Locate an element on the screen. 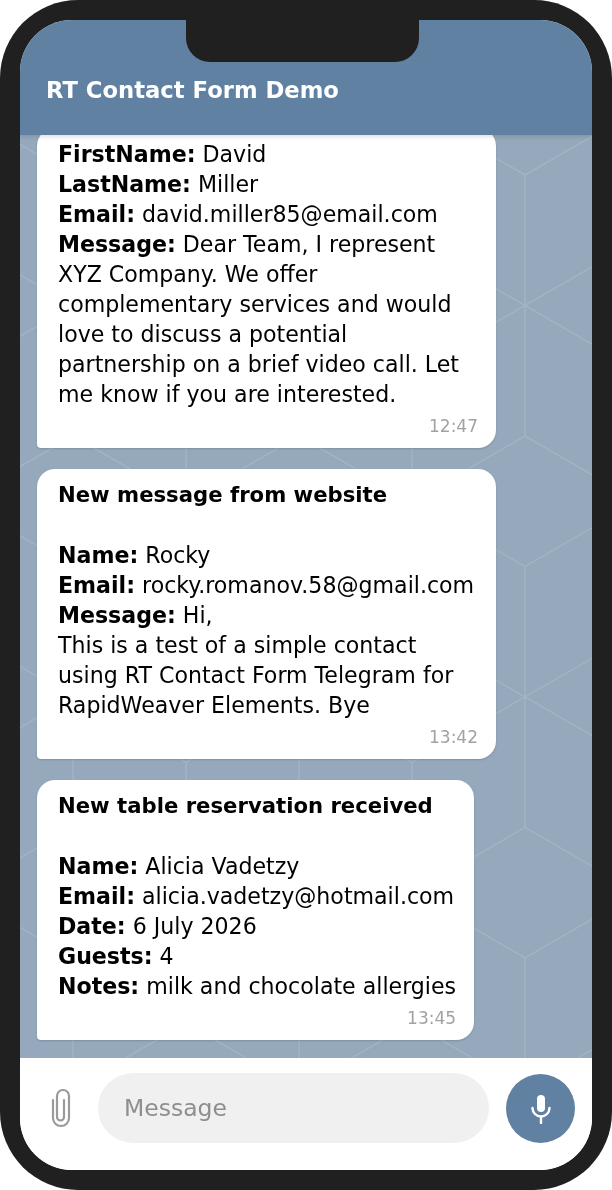 This screenshot has height=1190, width=612. message-time: 13:45 is located at coordinates (432, 1018).